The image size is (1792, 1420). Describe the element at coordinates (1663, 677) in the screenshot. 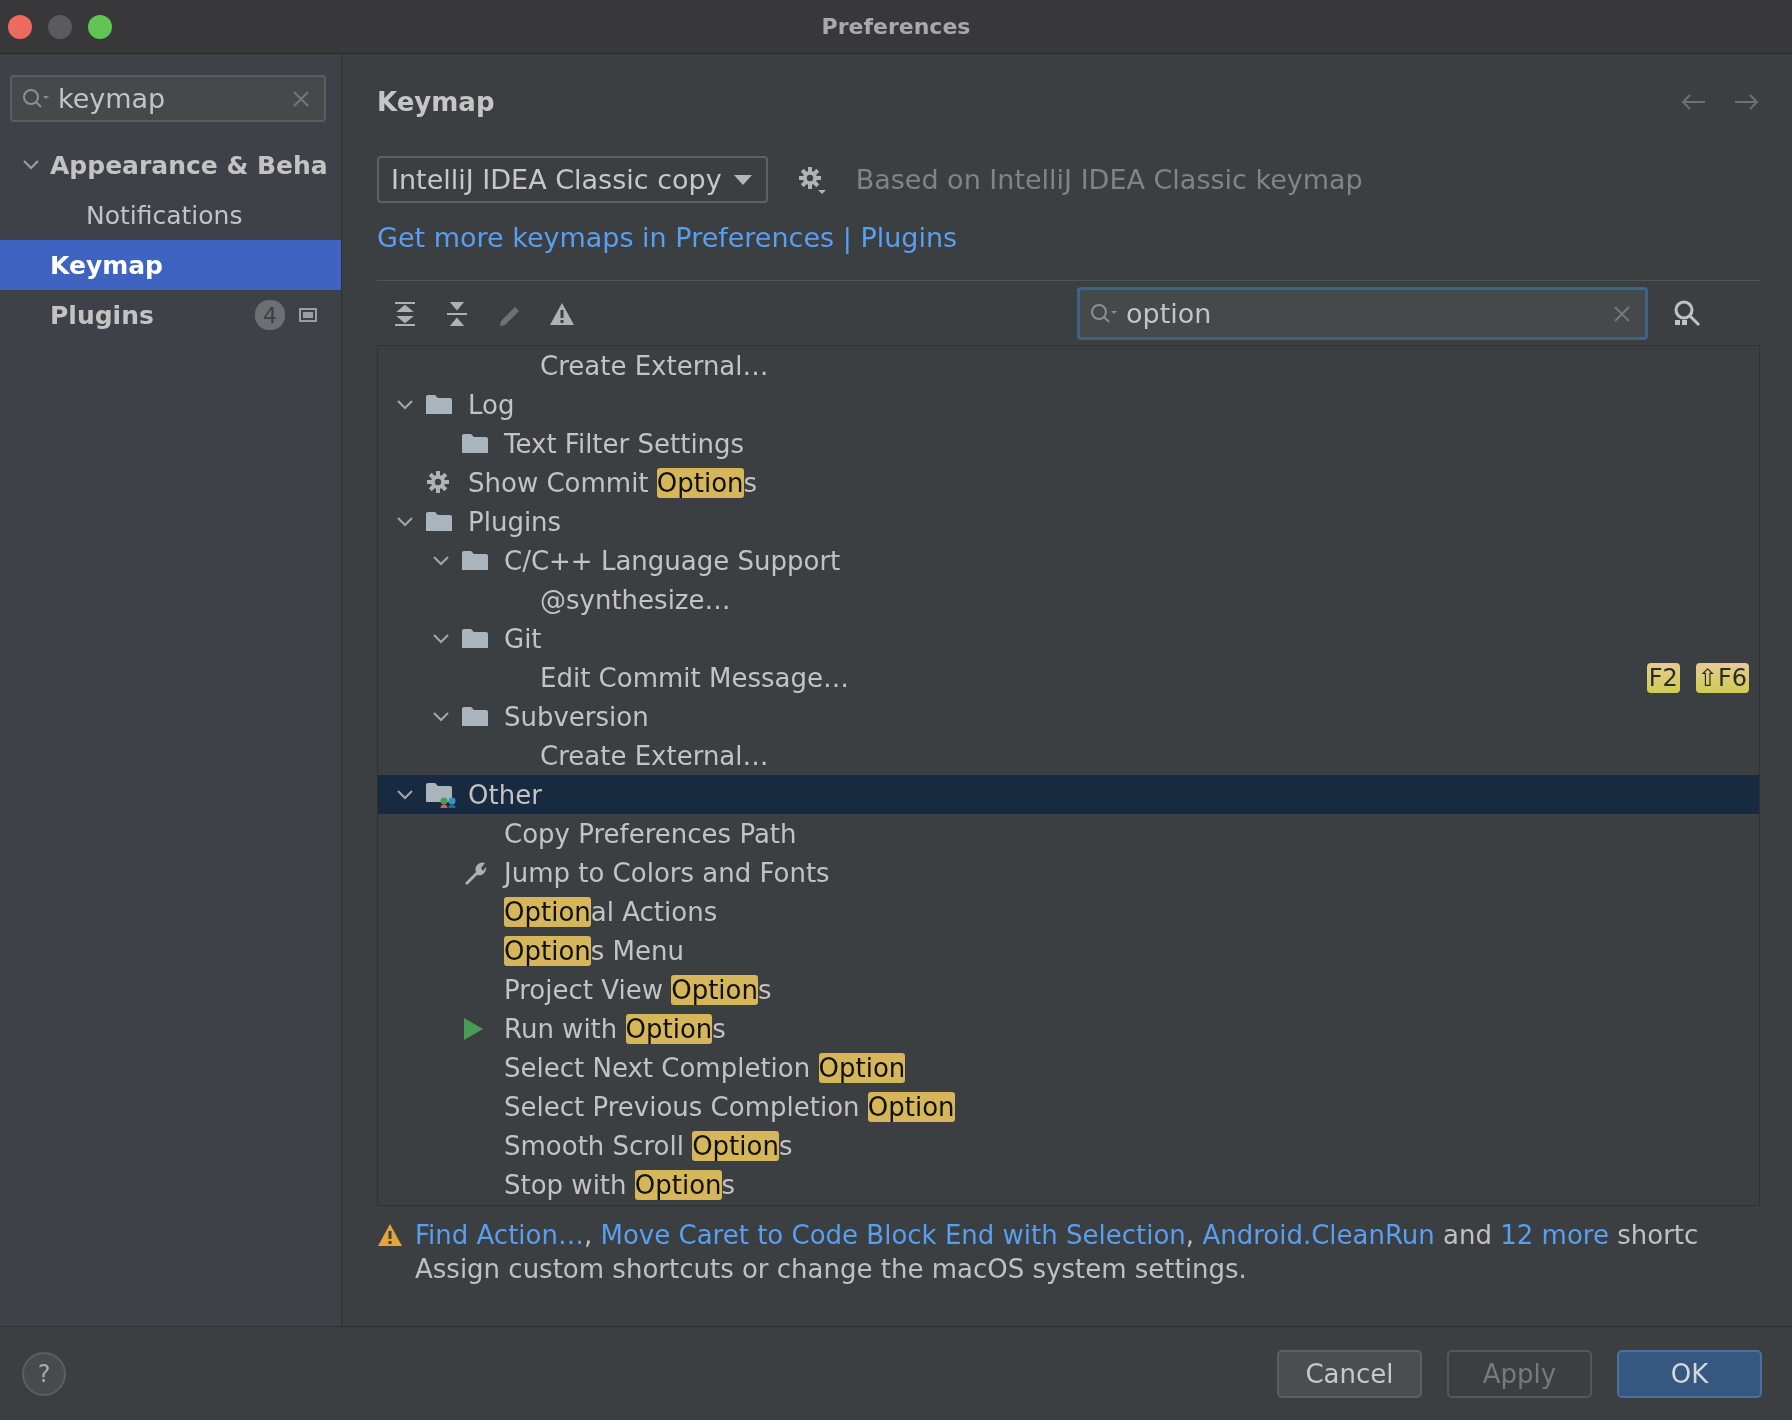

I see `shortcut-badge: F2` at that location.